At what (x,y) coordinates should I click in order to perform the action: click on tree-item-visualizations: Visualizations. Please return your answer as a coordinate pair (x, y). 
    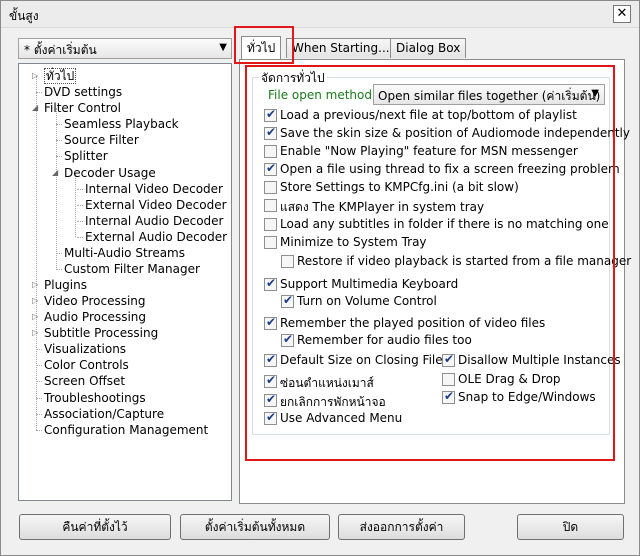
    Looking at the image, I should click on (81, 349).